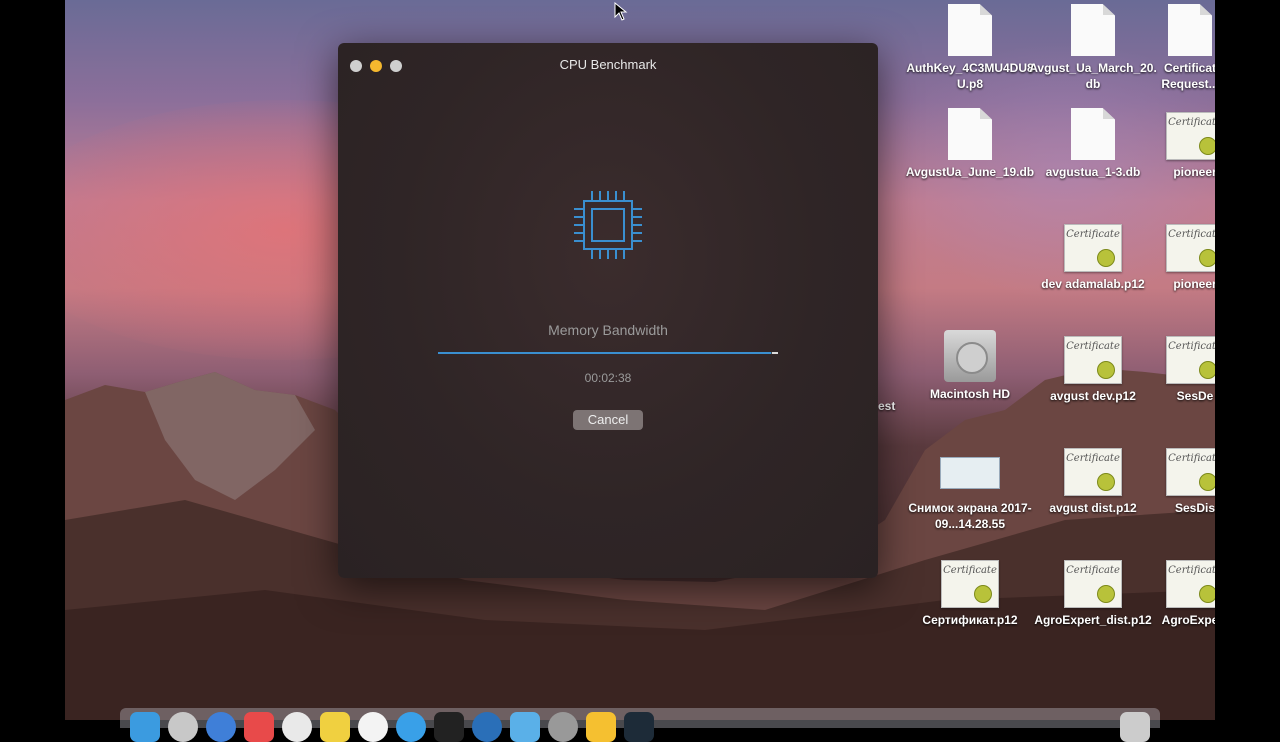  Describe the element at coordinates (525, 727) in the screenshot. I see `preview-icon` at that location.